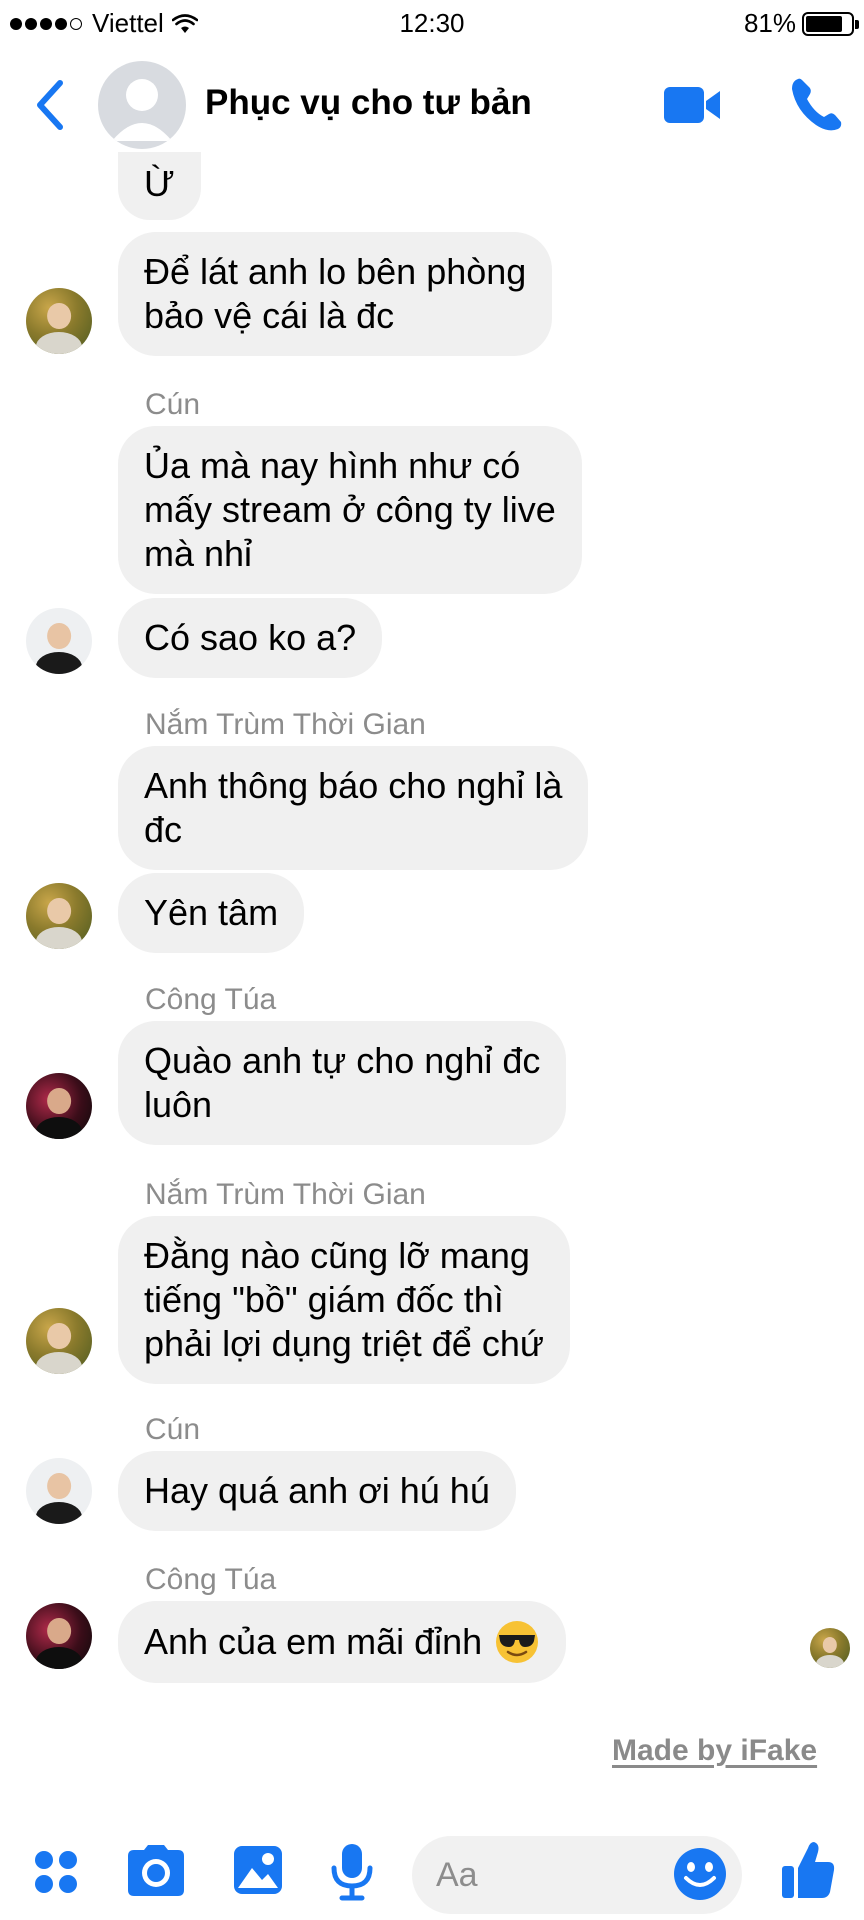 The height and width of the screenshot is (1920, 864). Describe the element at coordinates (317, 1491) in the screenshot. I see `message-bubble: Hay quá anh ơi hú hú` at that location.